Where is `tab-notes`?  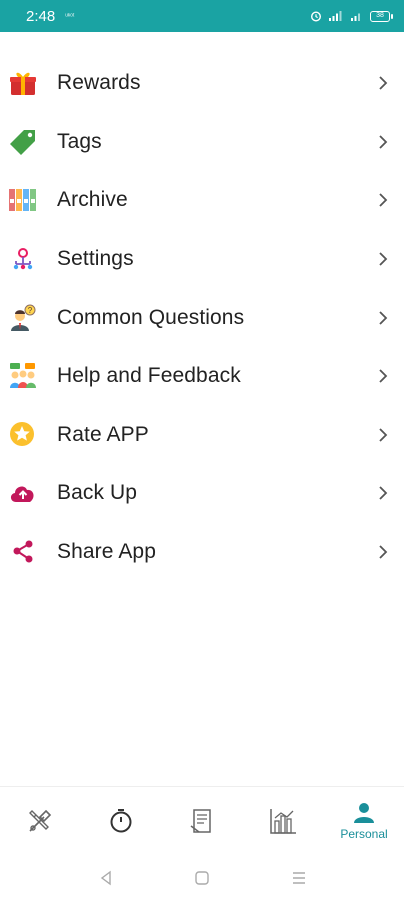
tab-notes is located at coordinates (202, 821).